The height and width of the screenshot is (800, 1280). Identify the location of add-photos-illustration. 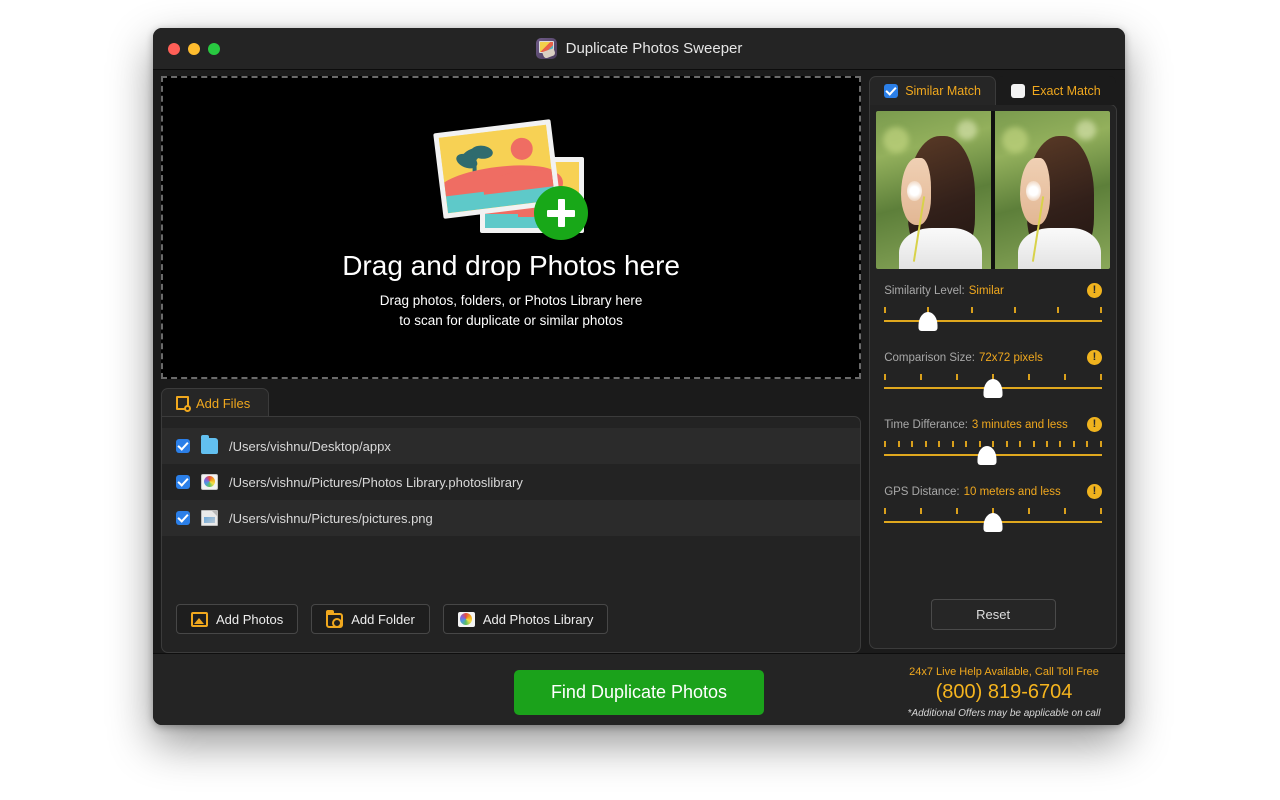
(511, 180).